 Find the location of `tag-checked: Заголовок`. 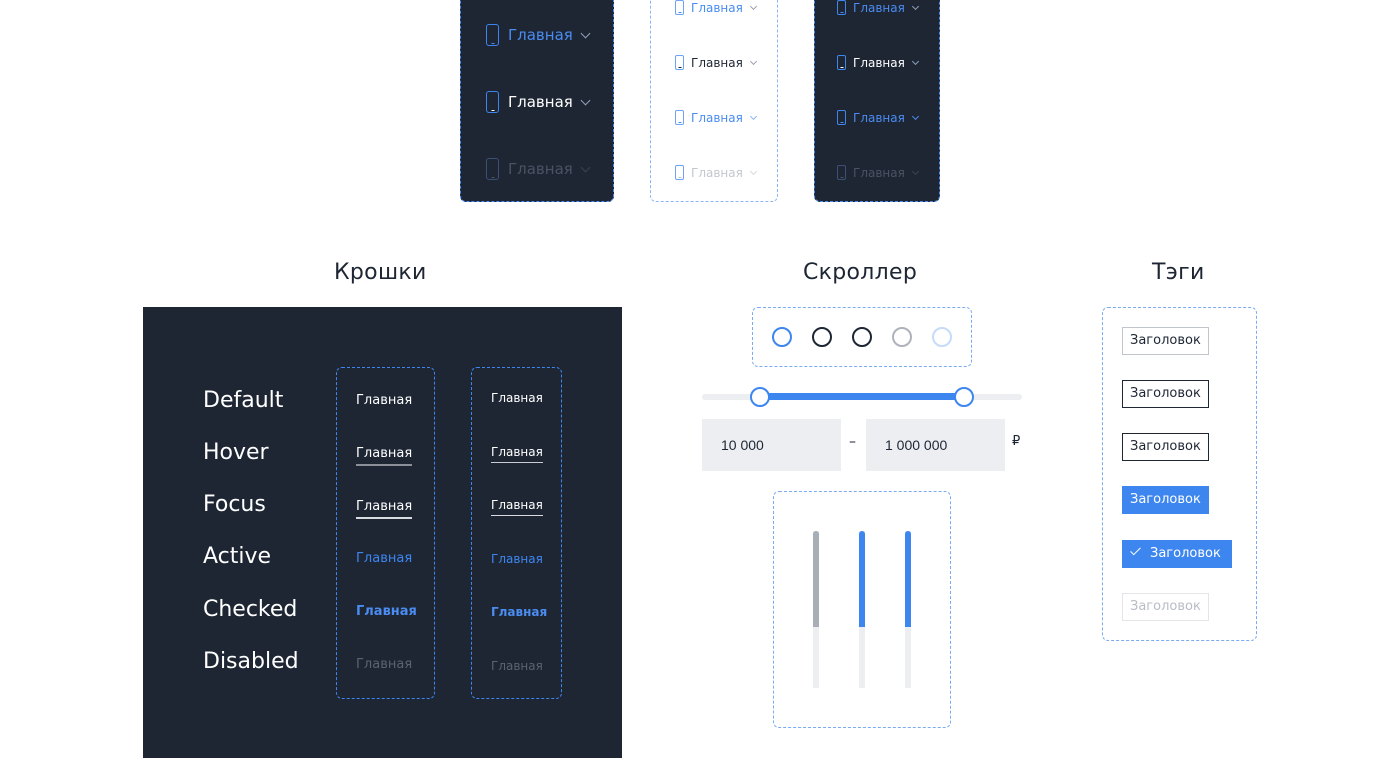

tag-checked: Заголовок is located at coordinates (1177, 554).